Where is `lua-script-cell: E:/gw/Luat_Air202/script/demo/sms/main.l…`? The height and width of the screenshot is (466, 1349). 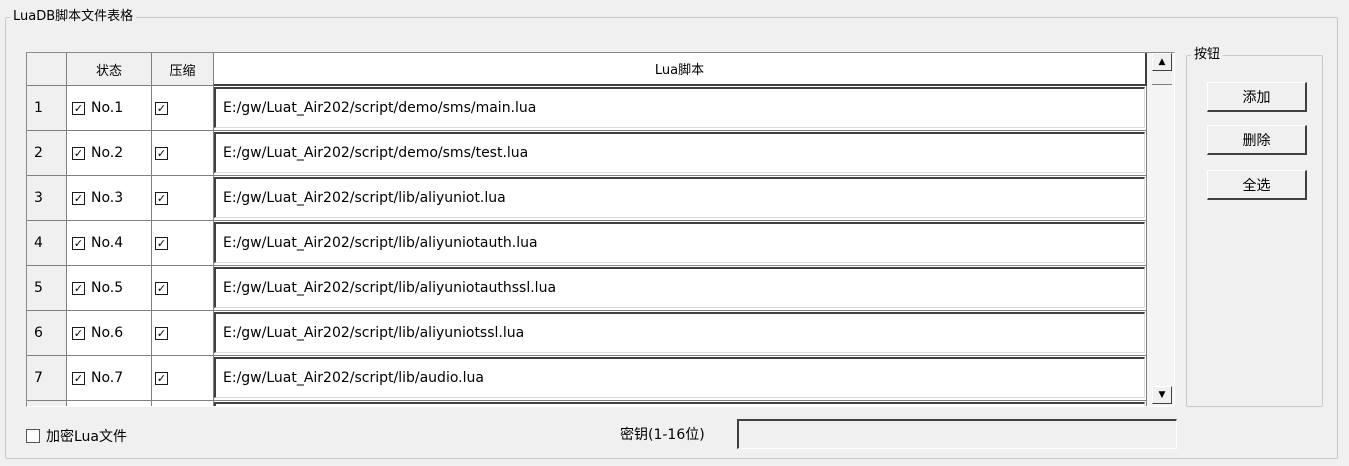 lua-script-cell: E:/gw/Luat_Air202/script/demo/sms/main.l… is located at coordinates (680, 108).